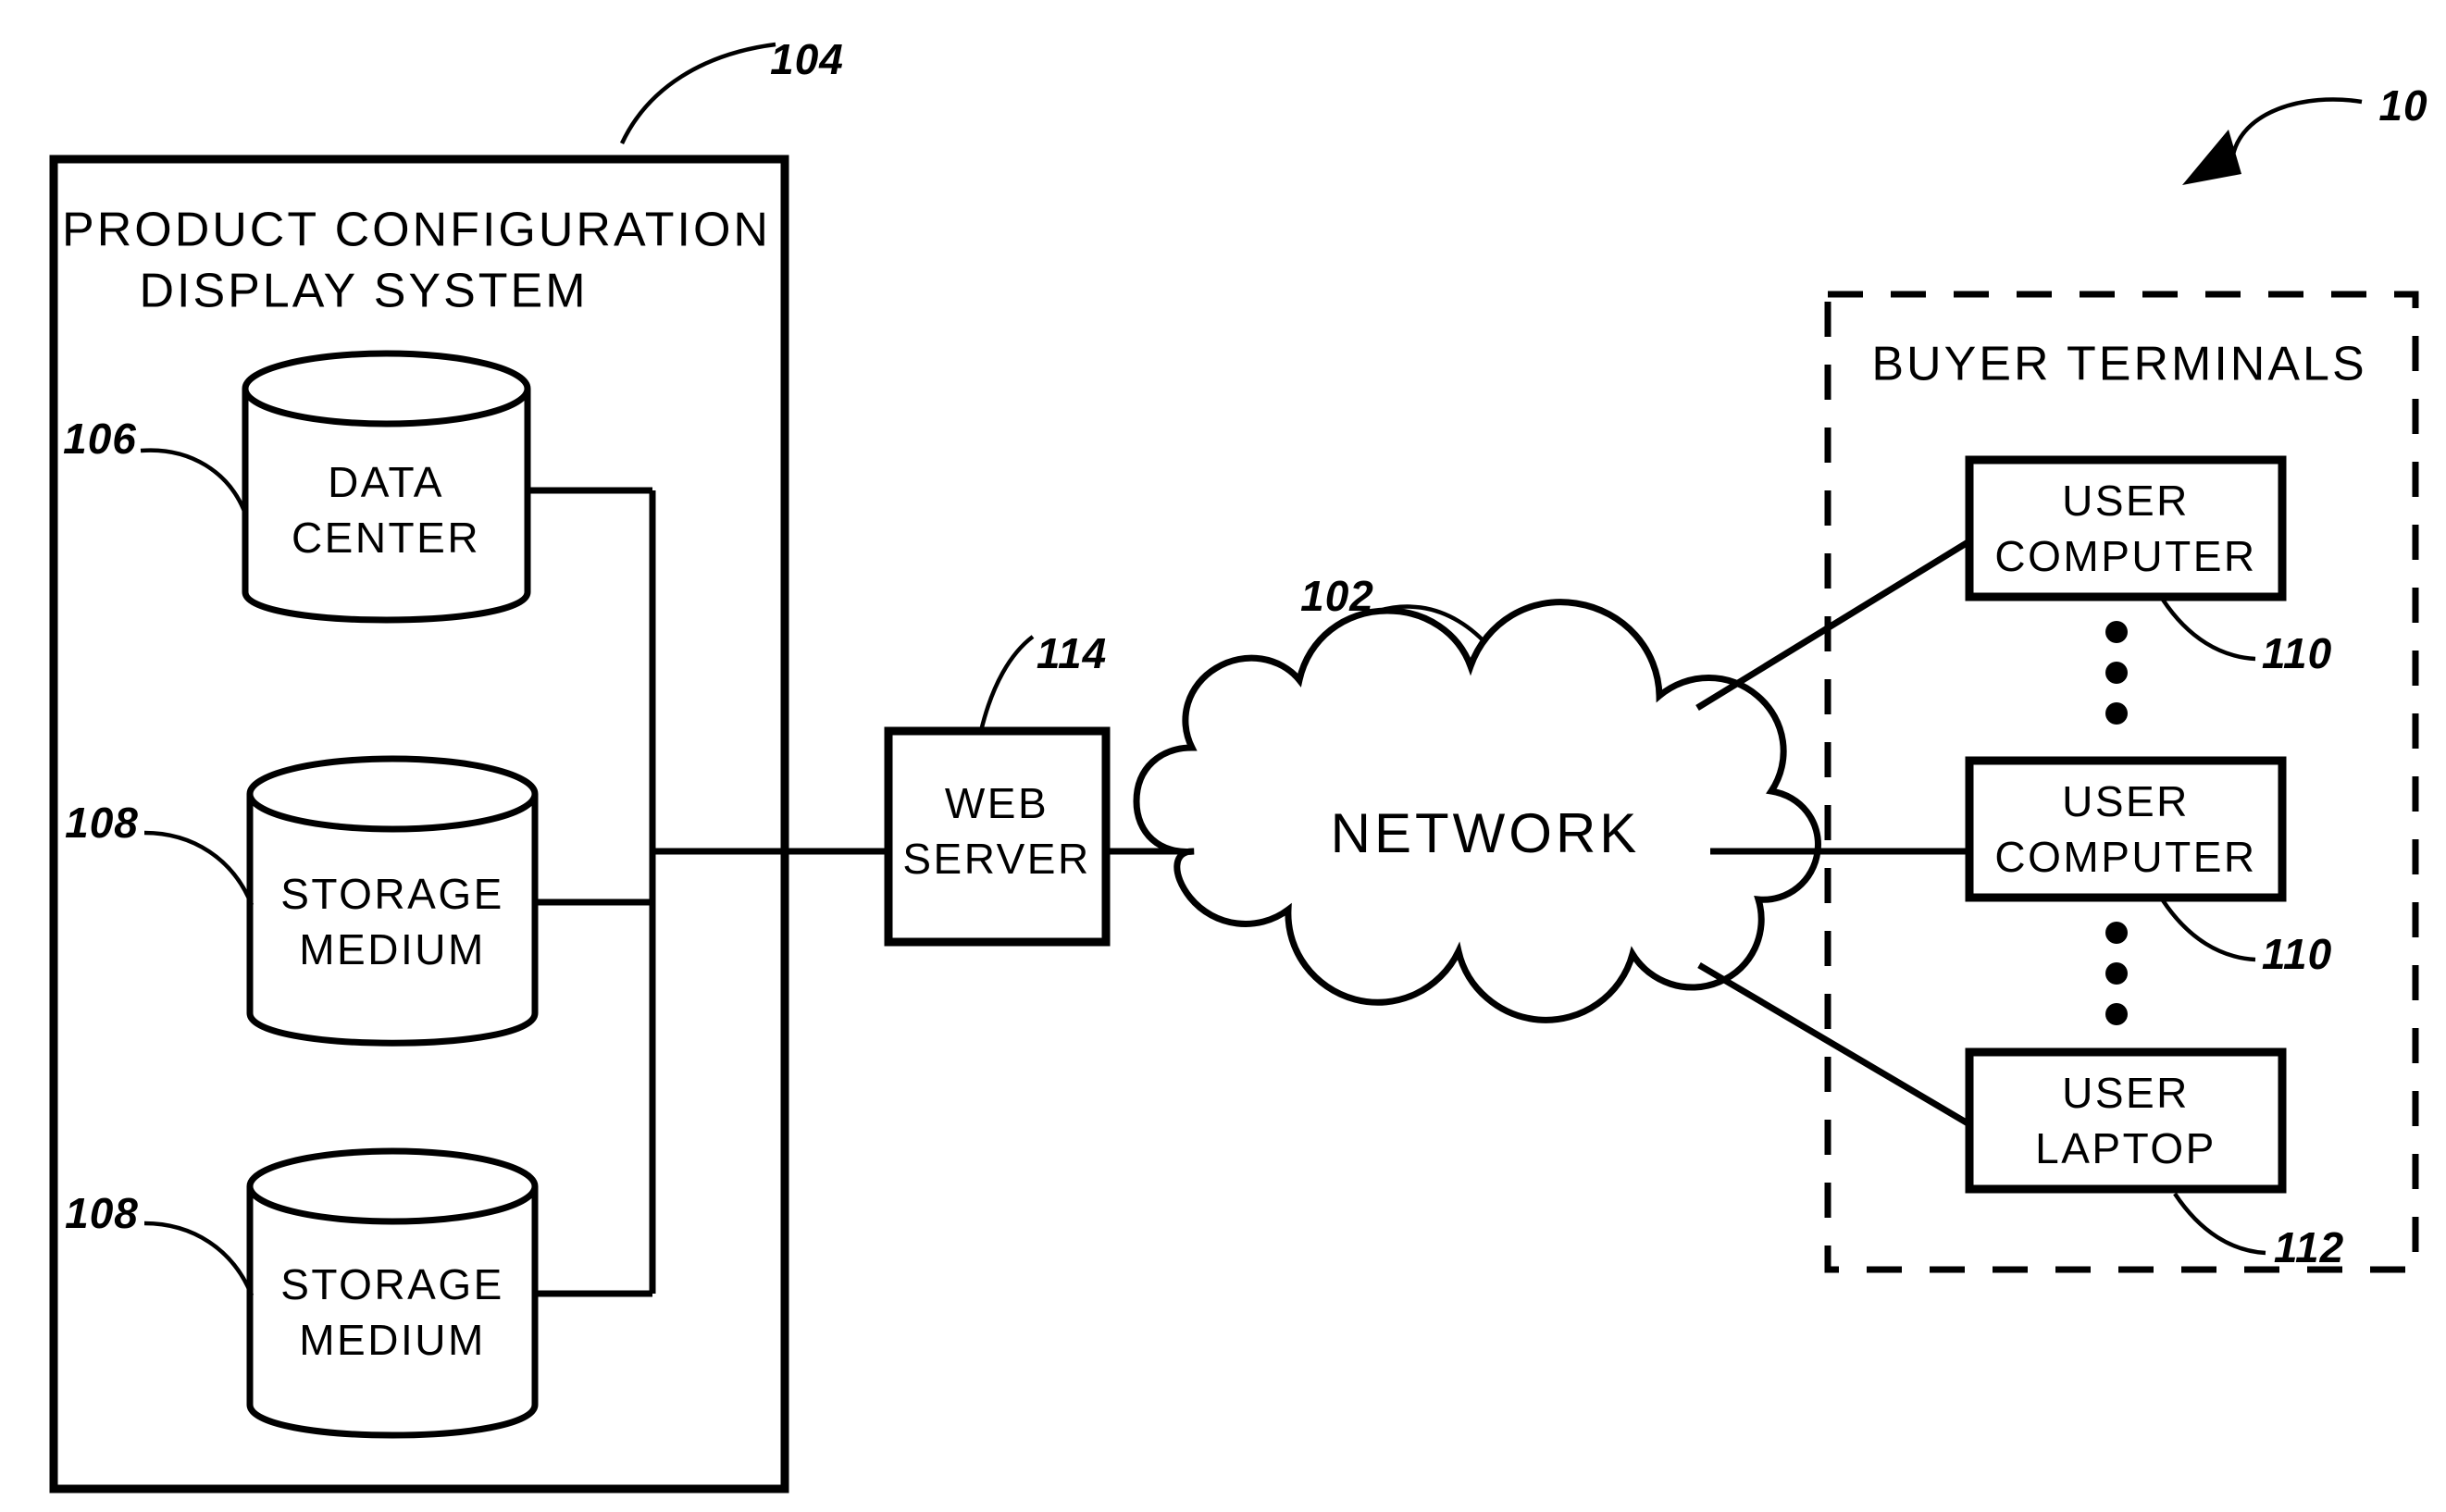  I want to click on buyer-terminals-title: BUYER TERMINALS, so click(2118, 364).